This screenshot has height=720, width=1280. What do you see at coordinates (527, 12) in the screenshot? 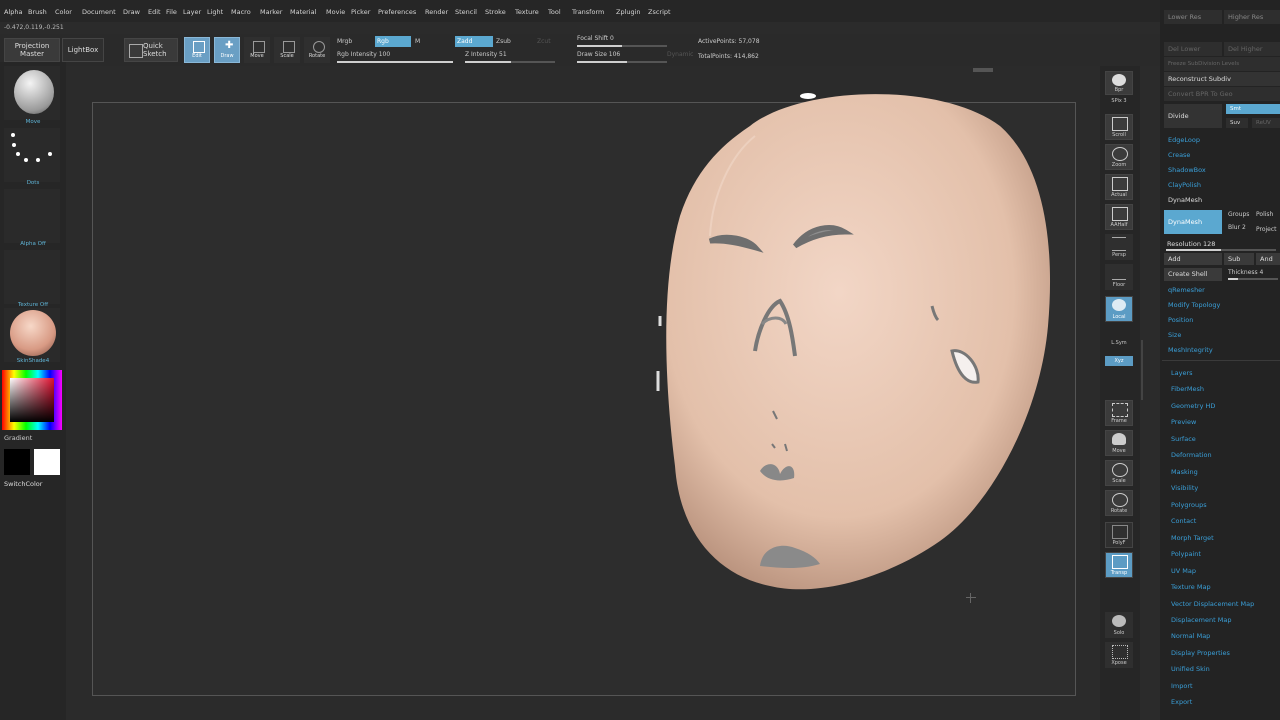
I see `menu-texture: Texture` at bounding box center [527, 12].